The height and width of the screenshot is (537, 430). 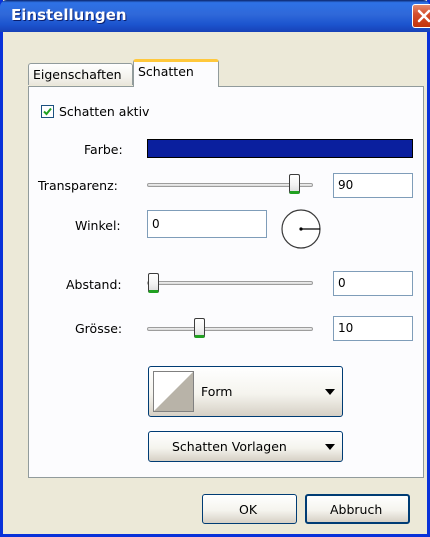 What do you see at coordinates (217, 391) in the screenshot?
I see `form-label: Form` at bounding box center [217, 391].